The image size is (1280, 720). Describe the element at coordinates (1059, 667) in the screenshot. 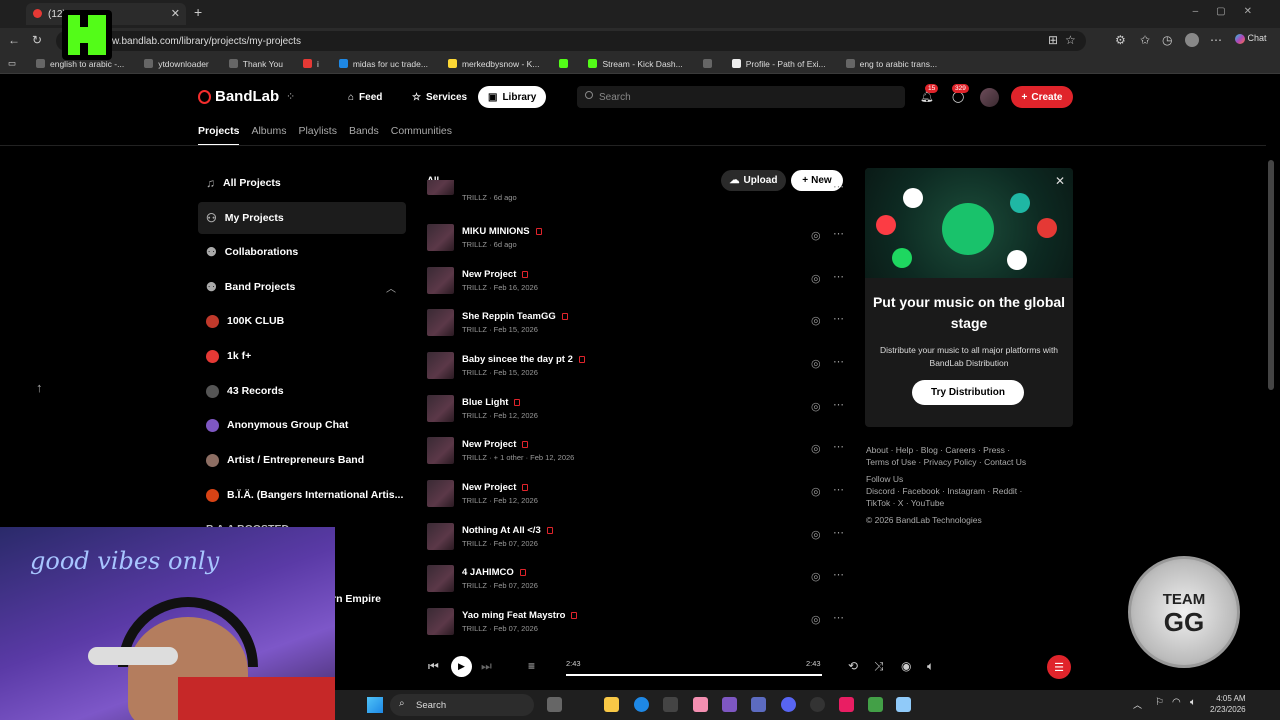

I see `queue-button: ☰` at that location.